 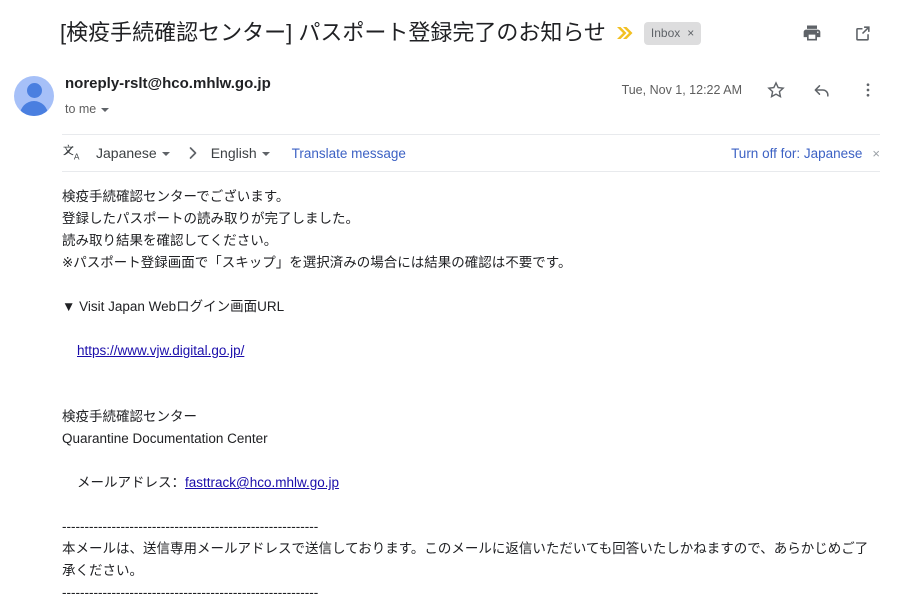 I want to click on open-in-new-window-icon, so click(x=862, y=33).